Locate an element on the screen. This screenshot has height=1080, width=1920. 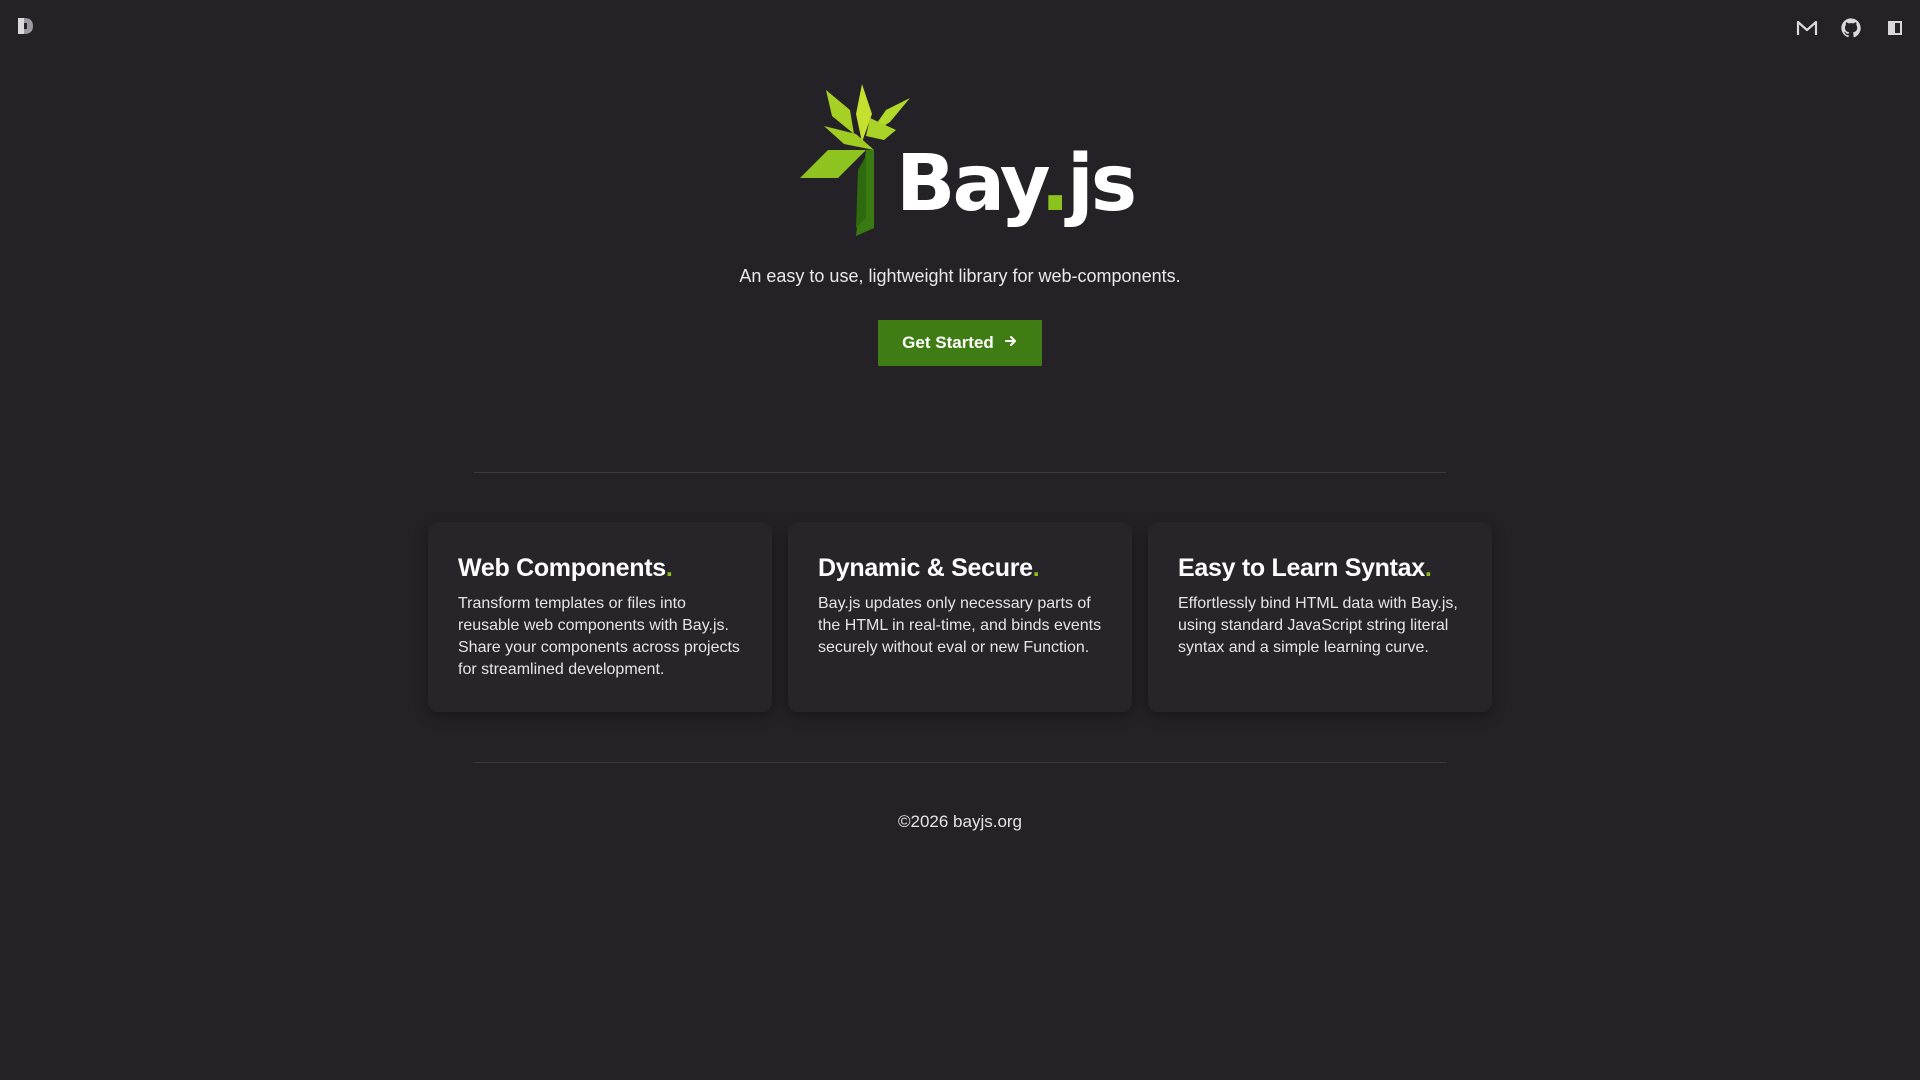
bayjs-logo: Bay.js is located at coordinates (968, 158).